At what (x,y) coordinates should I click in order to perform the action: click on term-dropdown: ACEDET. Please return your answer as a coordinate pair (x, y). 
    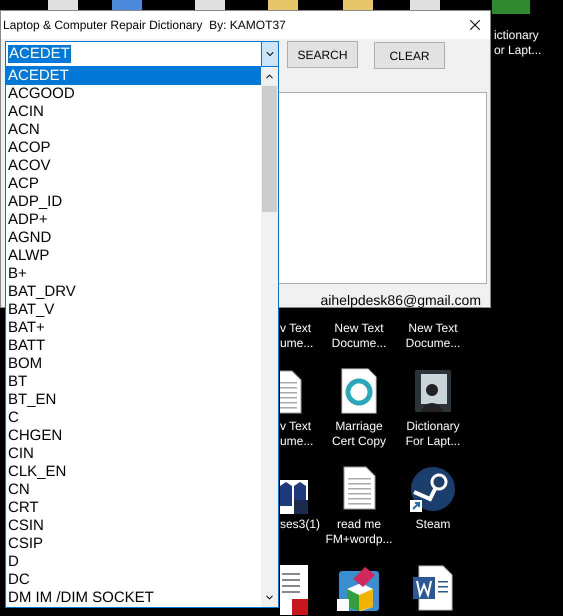
    Looking at the image, I should click on (142, 54).